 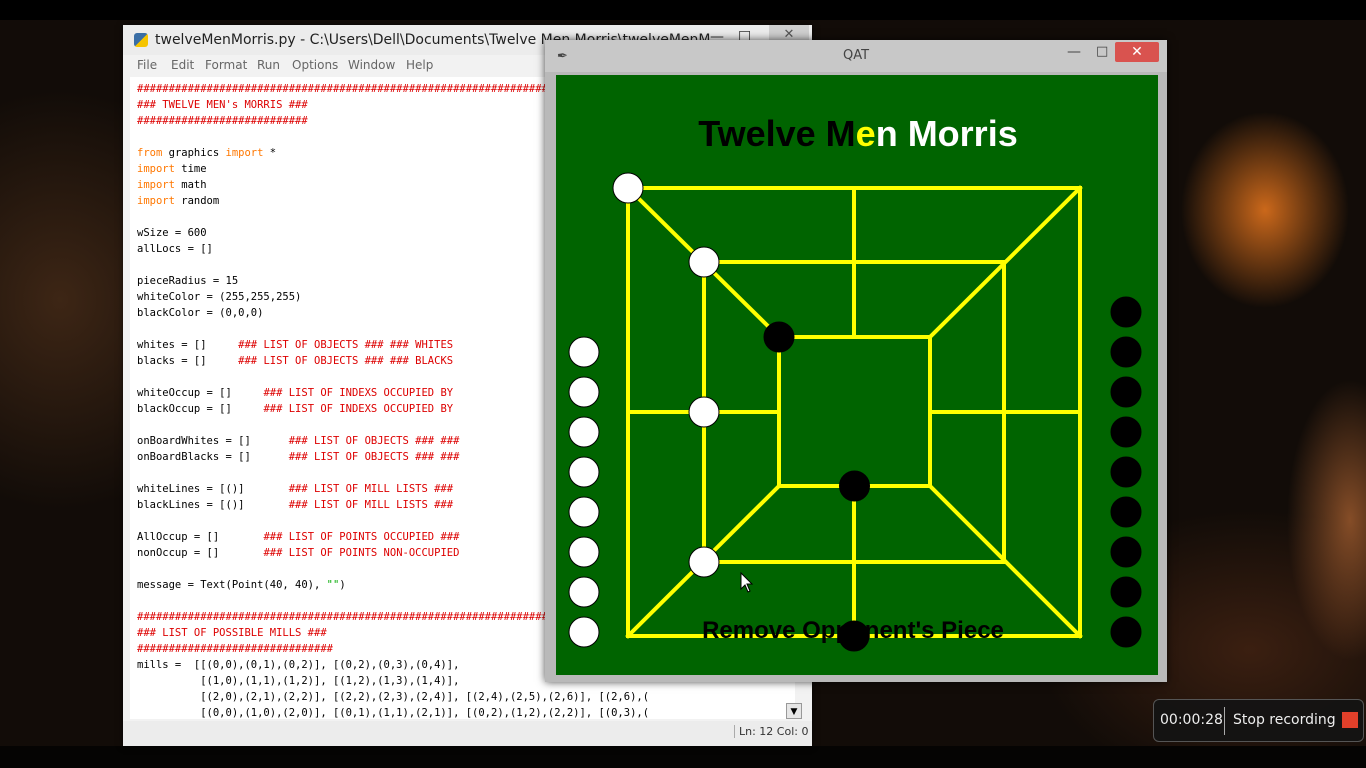 What do you see at coordinates (346, 345) in the screenshot?
I see `code-token: ### LIST OF OBJECTS ### ### WHITES` at bounding box center [346, 345].